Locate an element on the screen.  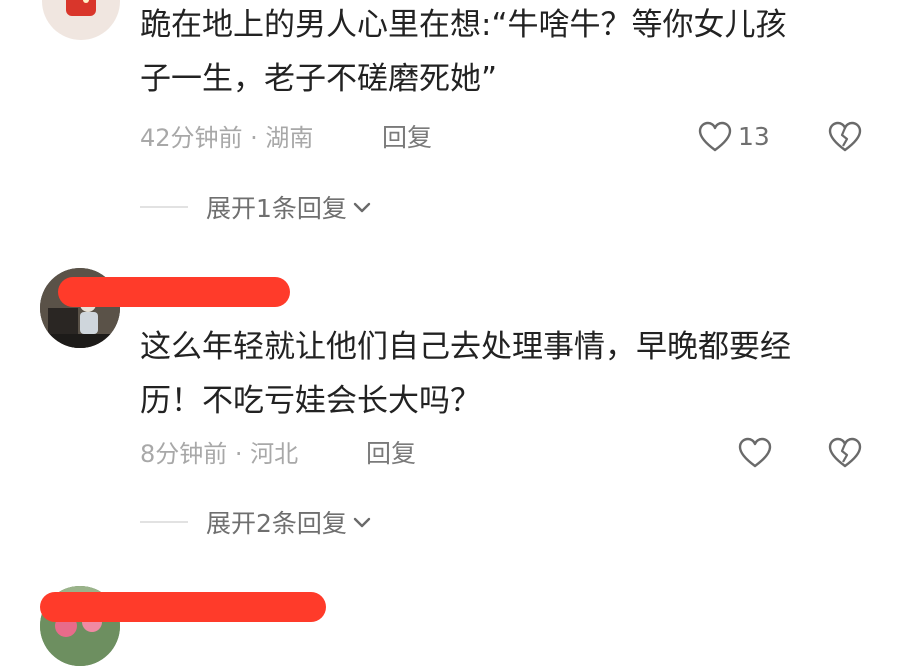
comment-text-line: 子一生，老子不磋磨死她” is located at coordinates (319, 79).